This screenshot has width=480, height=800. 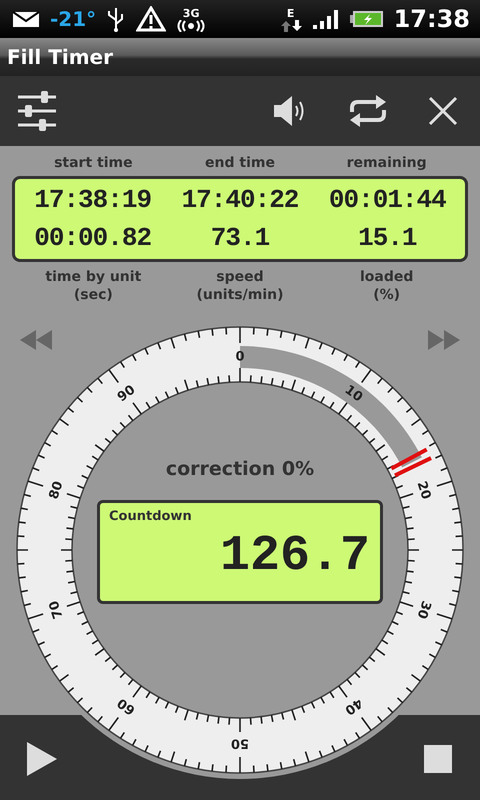 What do you see at coordinates (326, 19) in the screenshot?
I see `signal-icon` at bounding box center [326, 19].